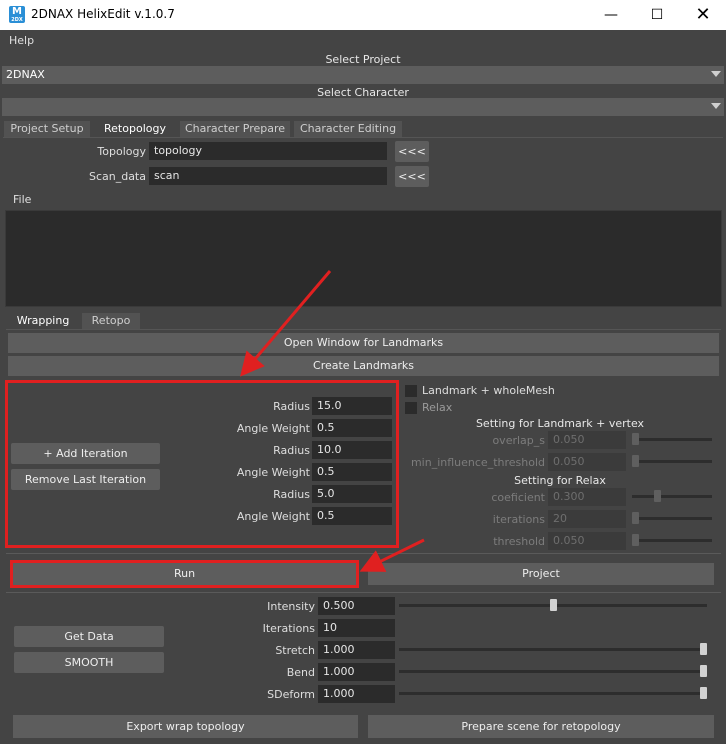 Image resolution: width=726 pixels, height=744 pixels. Describe the element at coordinates (392, 555) in the screenshot. I see `arrow-to-run-icon` at that location.